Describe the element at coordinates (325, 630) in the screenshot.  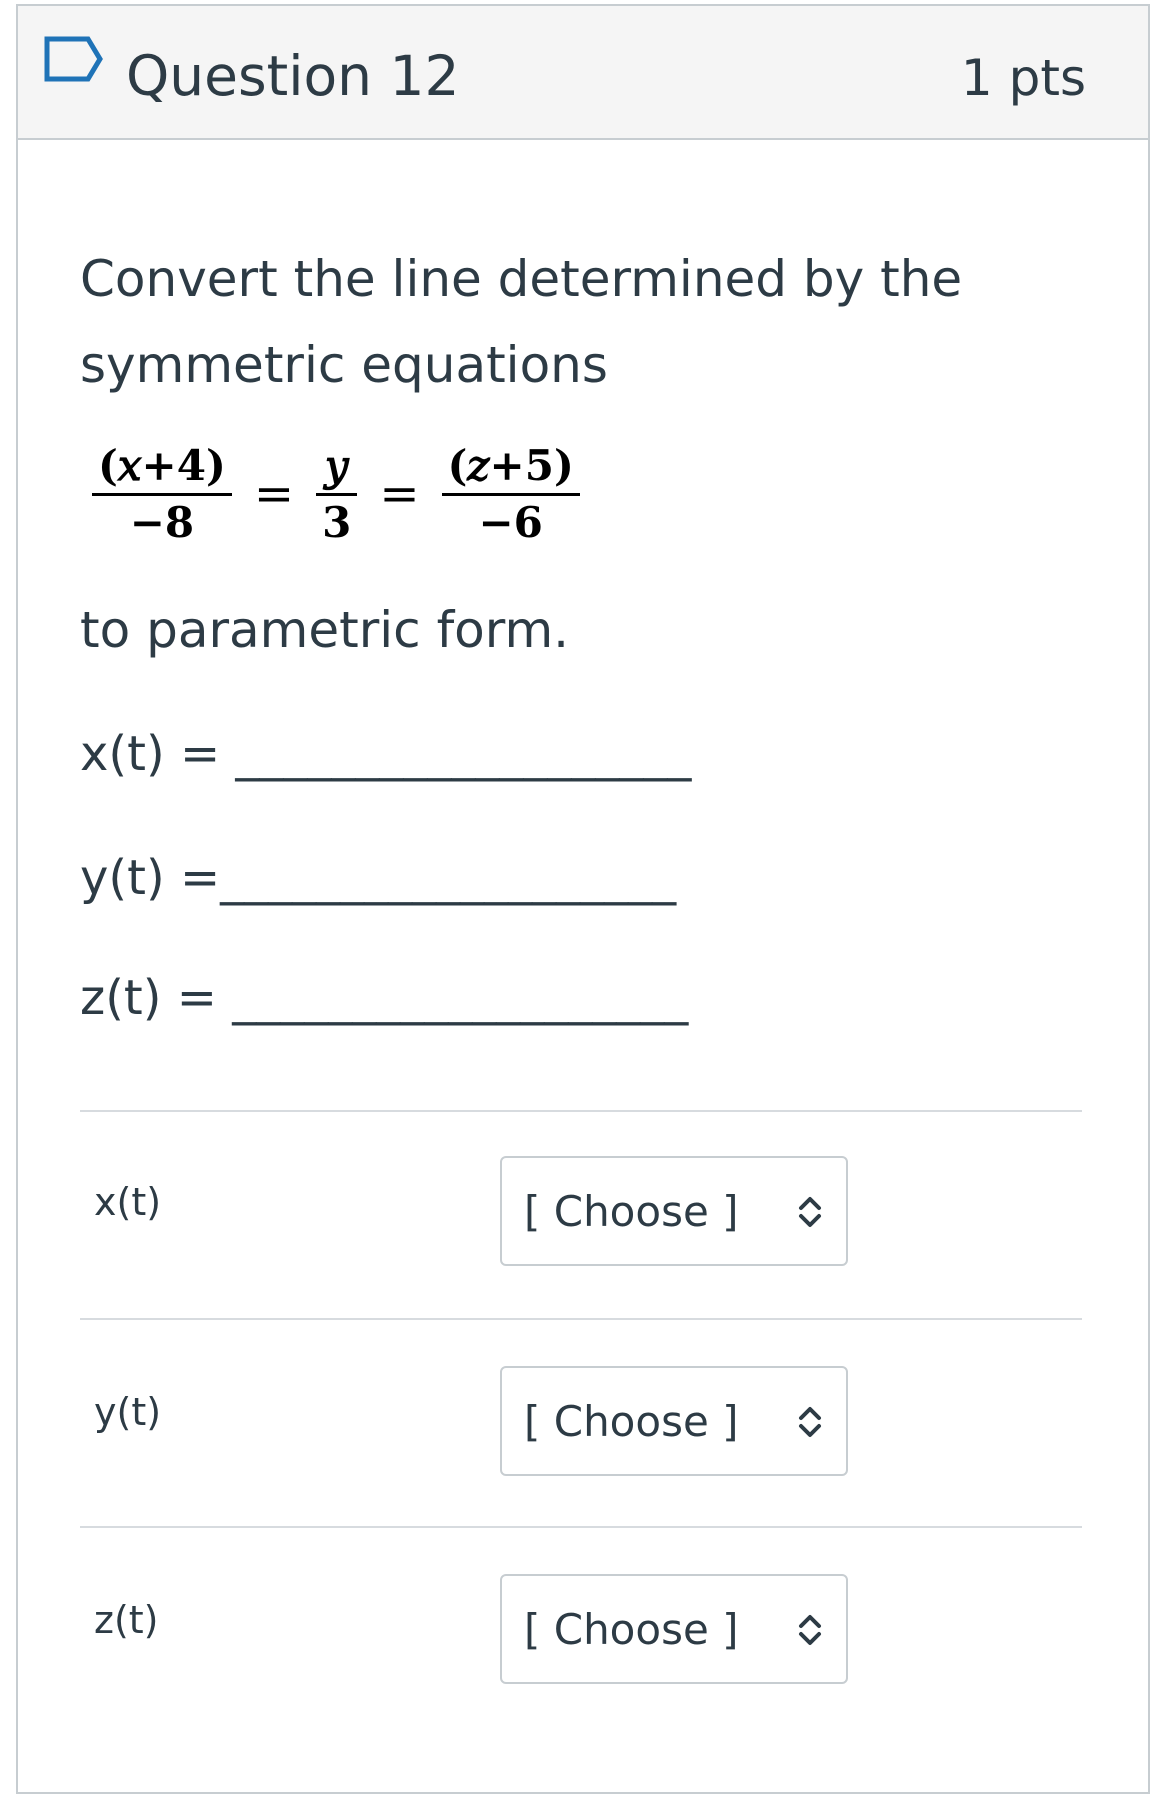
I see `prompt-suffix: to parametric form.` at that location.